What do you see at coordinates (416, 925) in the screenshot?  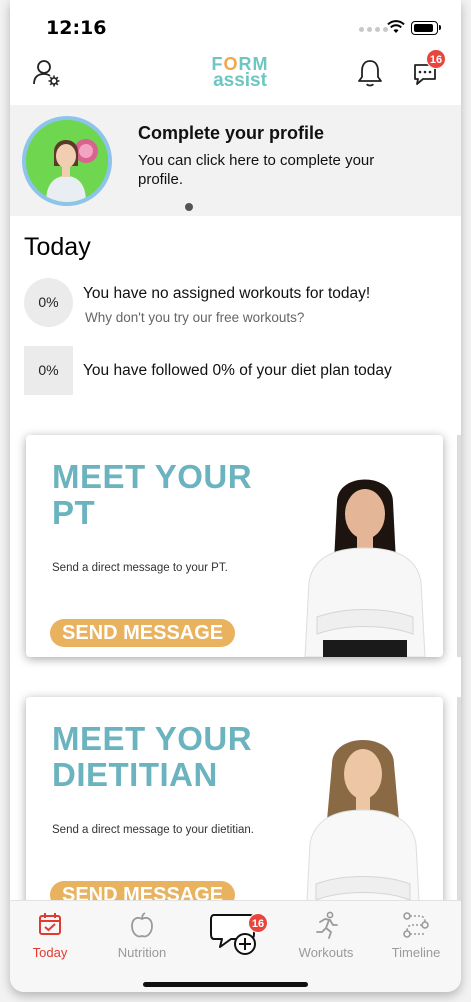 I see `timeline-icon` at bounding box center [416, 925].